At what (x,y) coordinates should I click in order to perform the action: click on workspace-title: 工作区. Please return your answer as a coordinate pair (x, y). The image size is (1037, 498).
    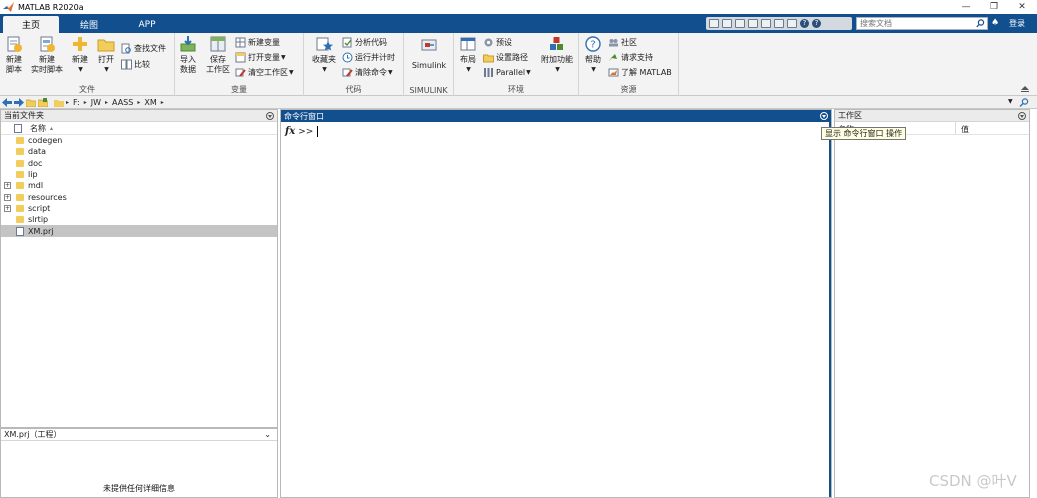
    Looking at the image, I should click on (850, 115).